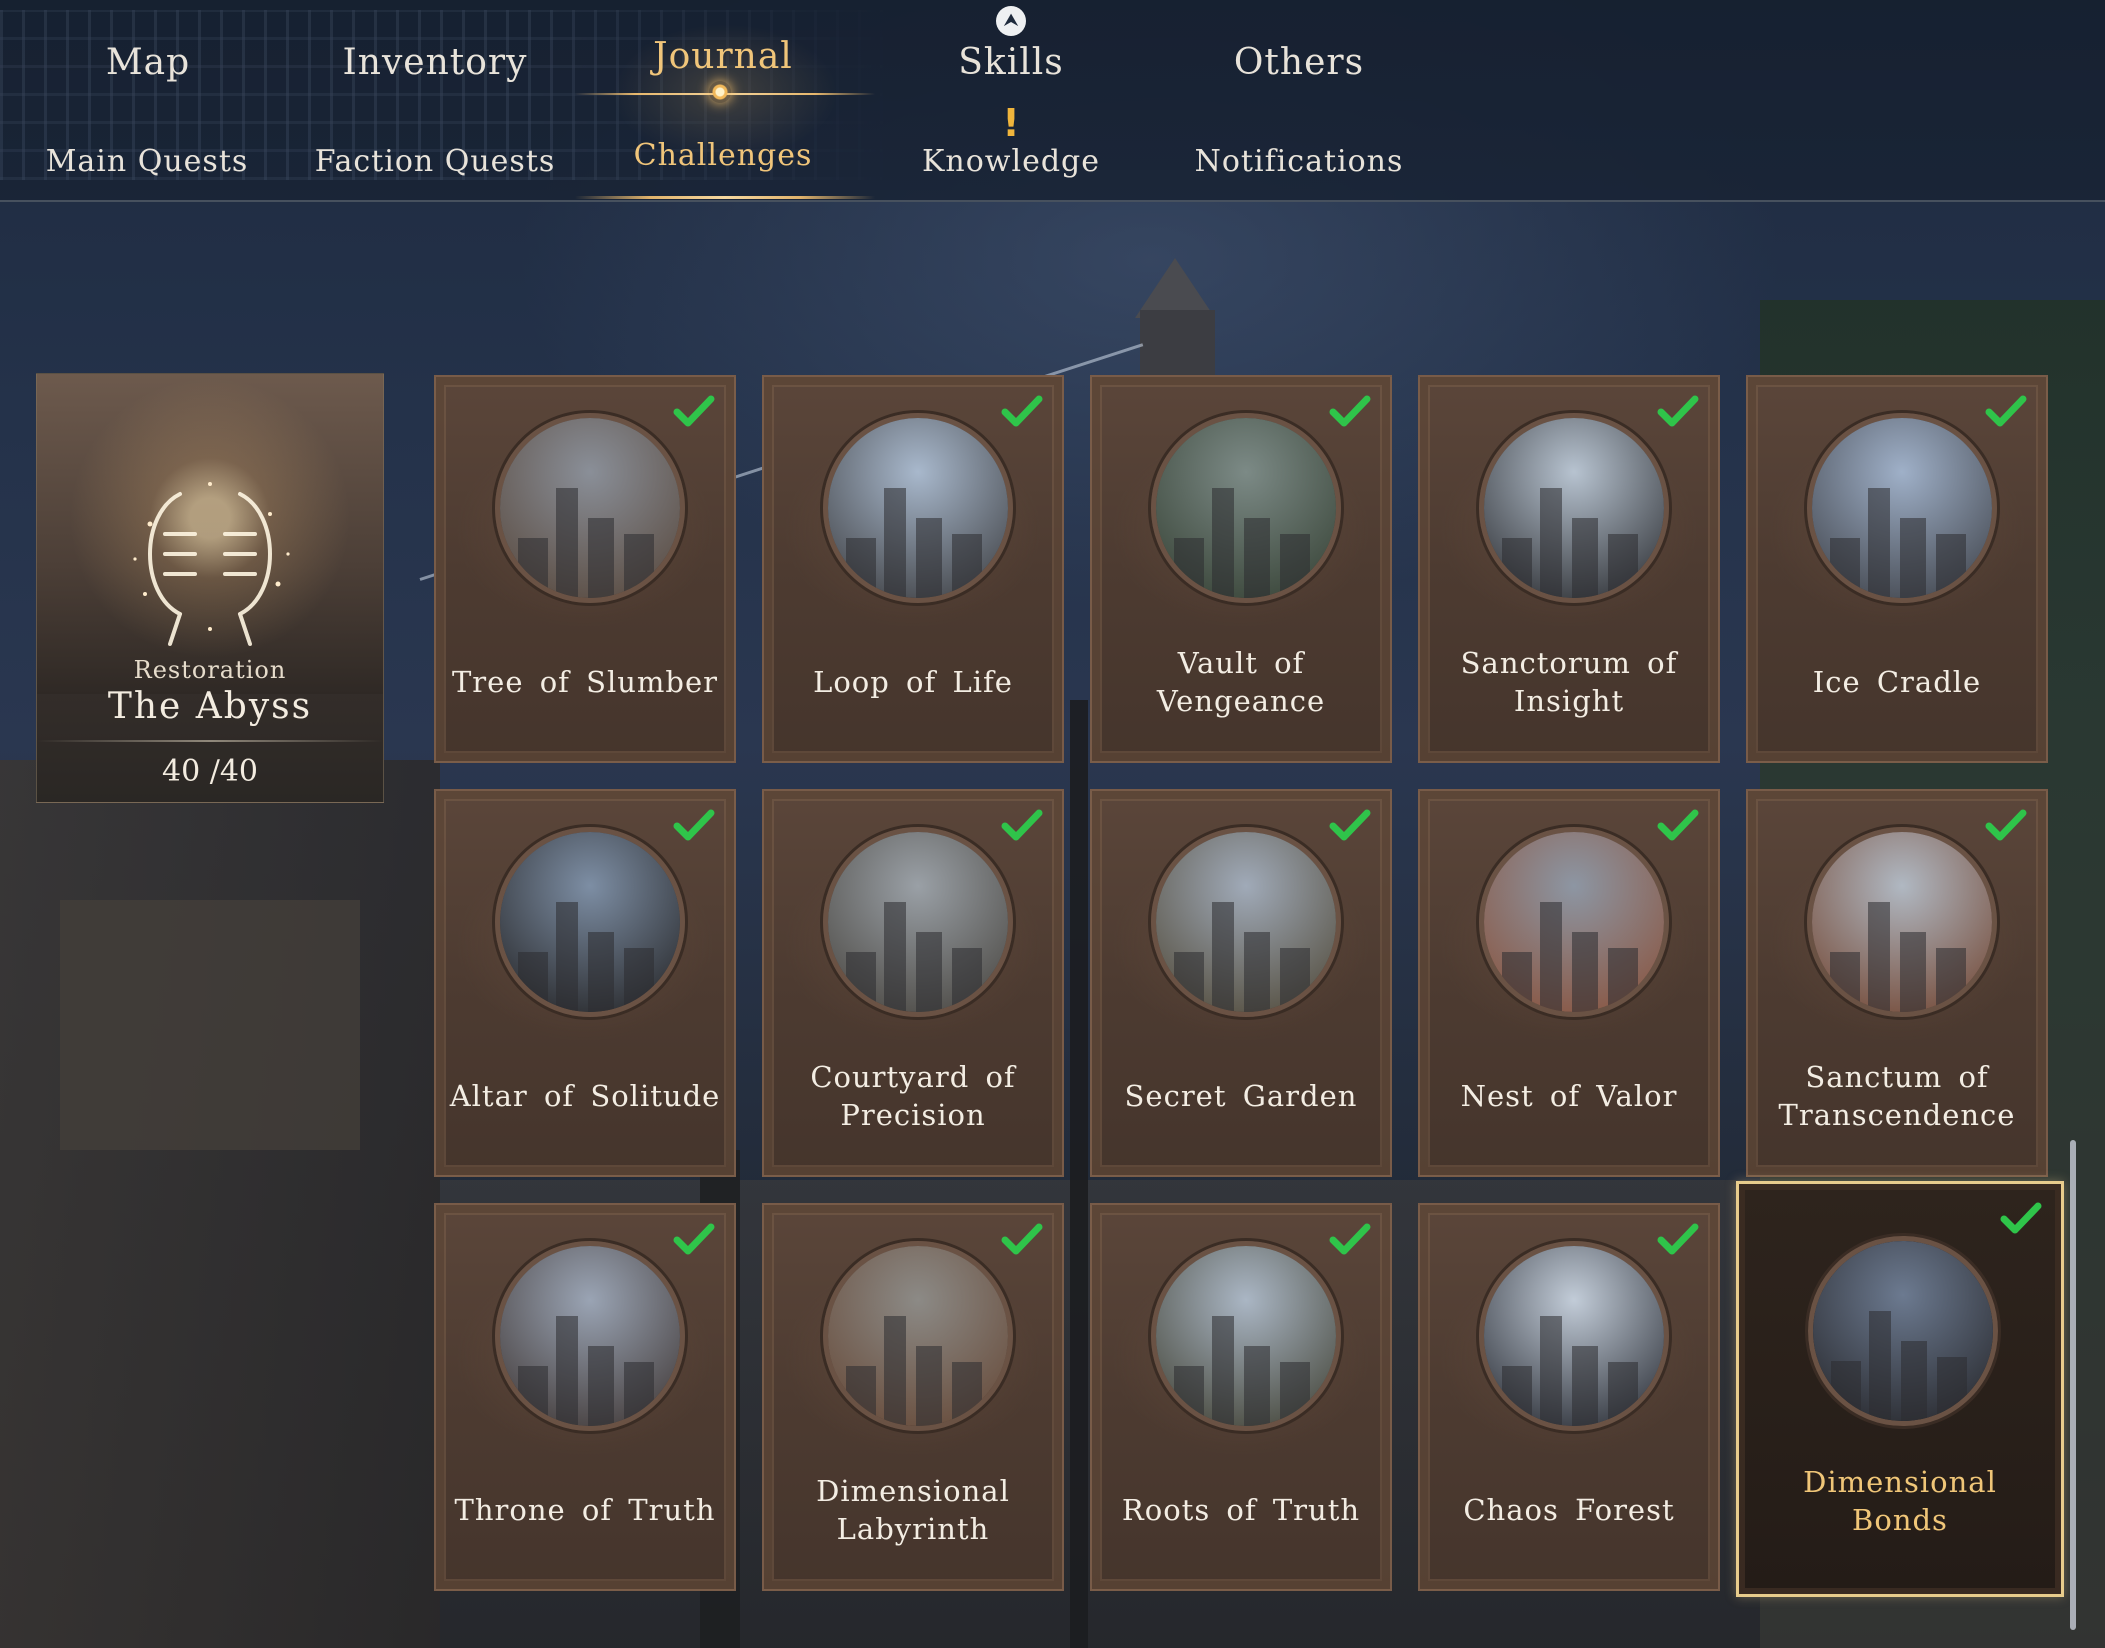  Describe the element at coordinates (913, 682) in the screenshot. I see `challenge-name: Loop of Life` at that location.